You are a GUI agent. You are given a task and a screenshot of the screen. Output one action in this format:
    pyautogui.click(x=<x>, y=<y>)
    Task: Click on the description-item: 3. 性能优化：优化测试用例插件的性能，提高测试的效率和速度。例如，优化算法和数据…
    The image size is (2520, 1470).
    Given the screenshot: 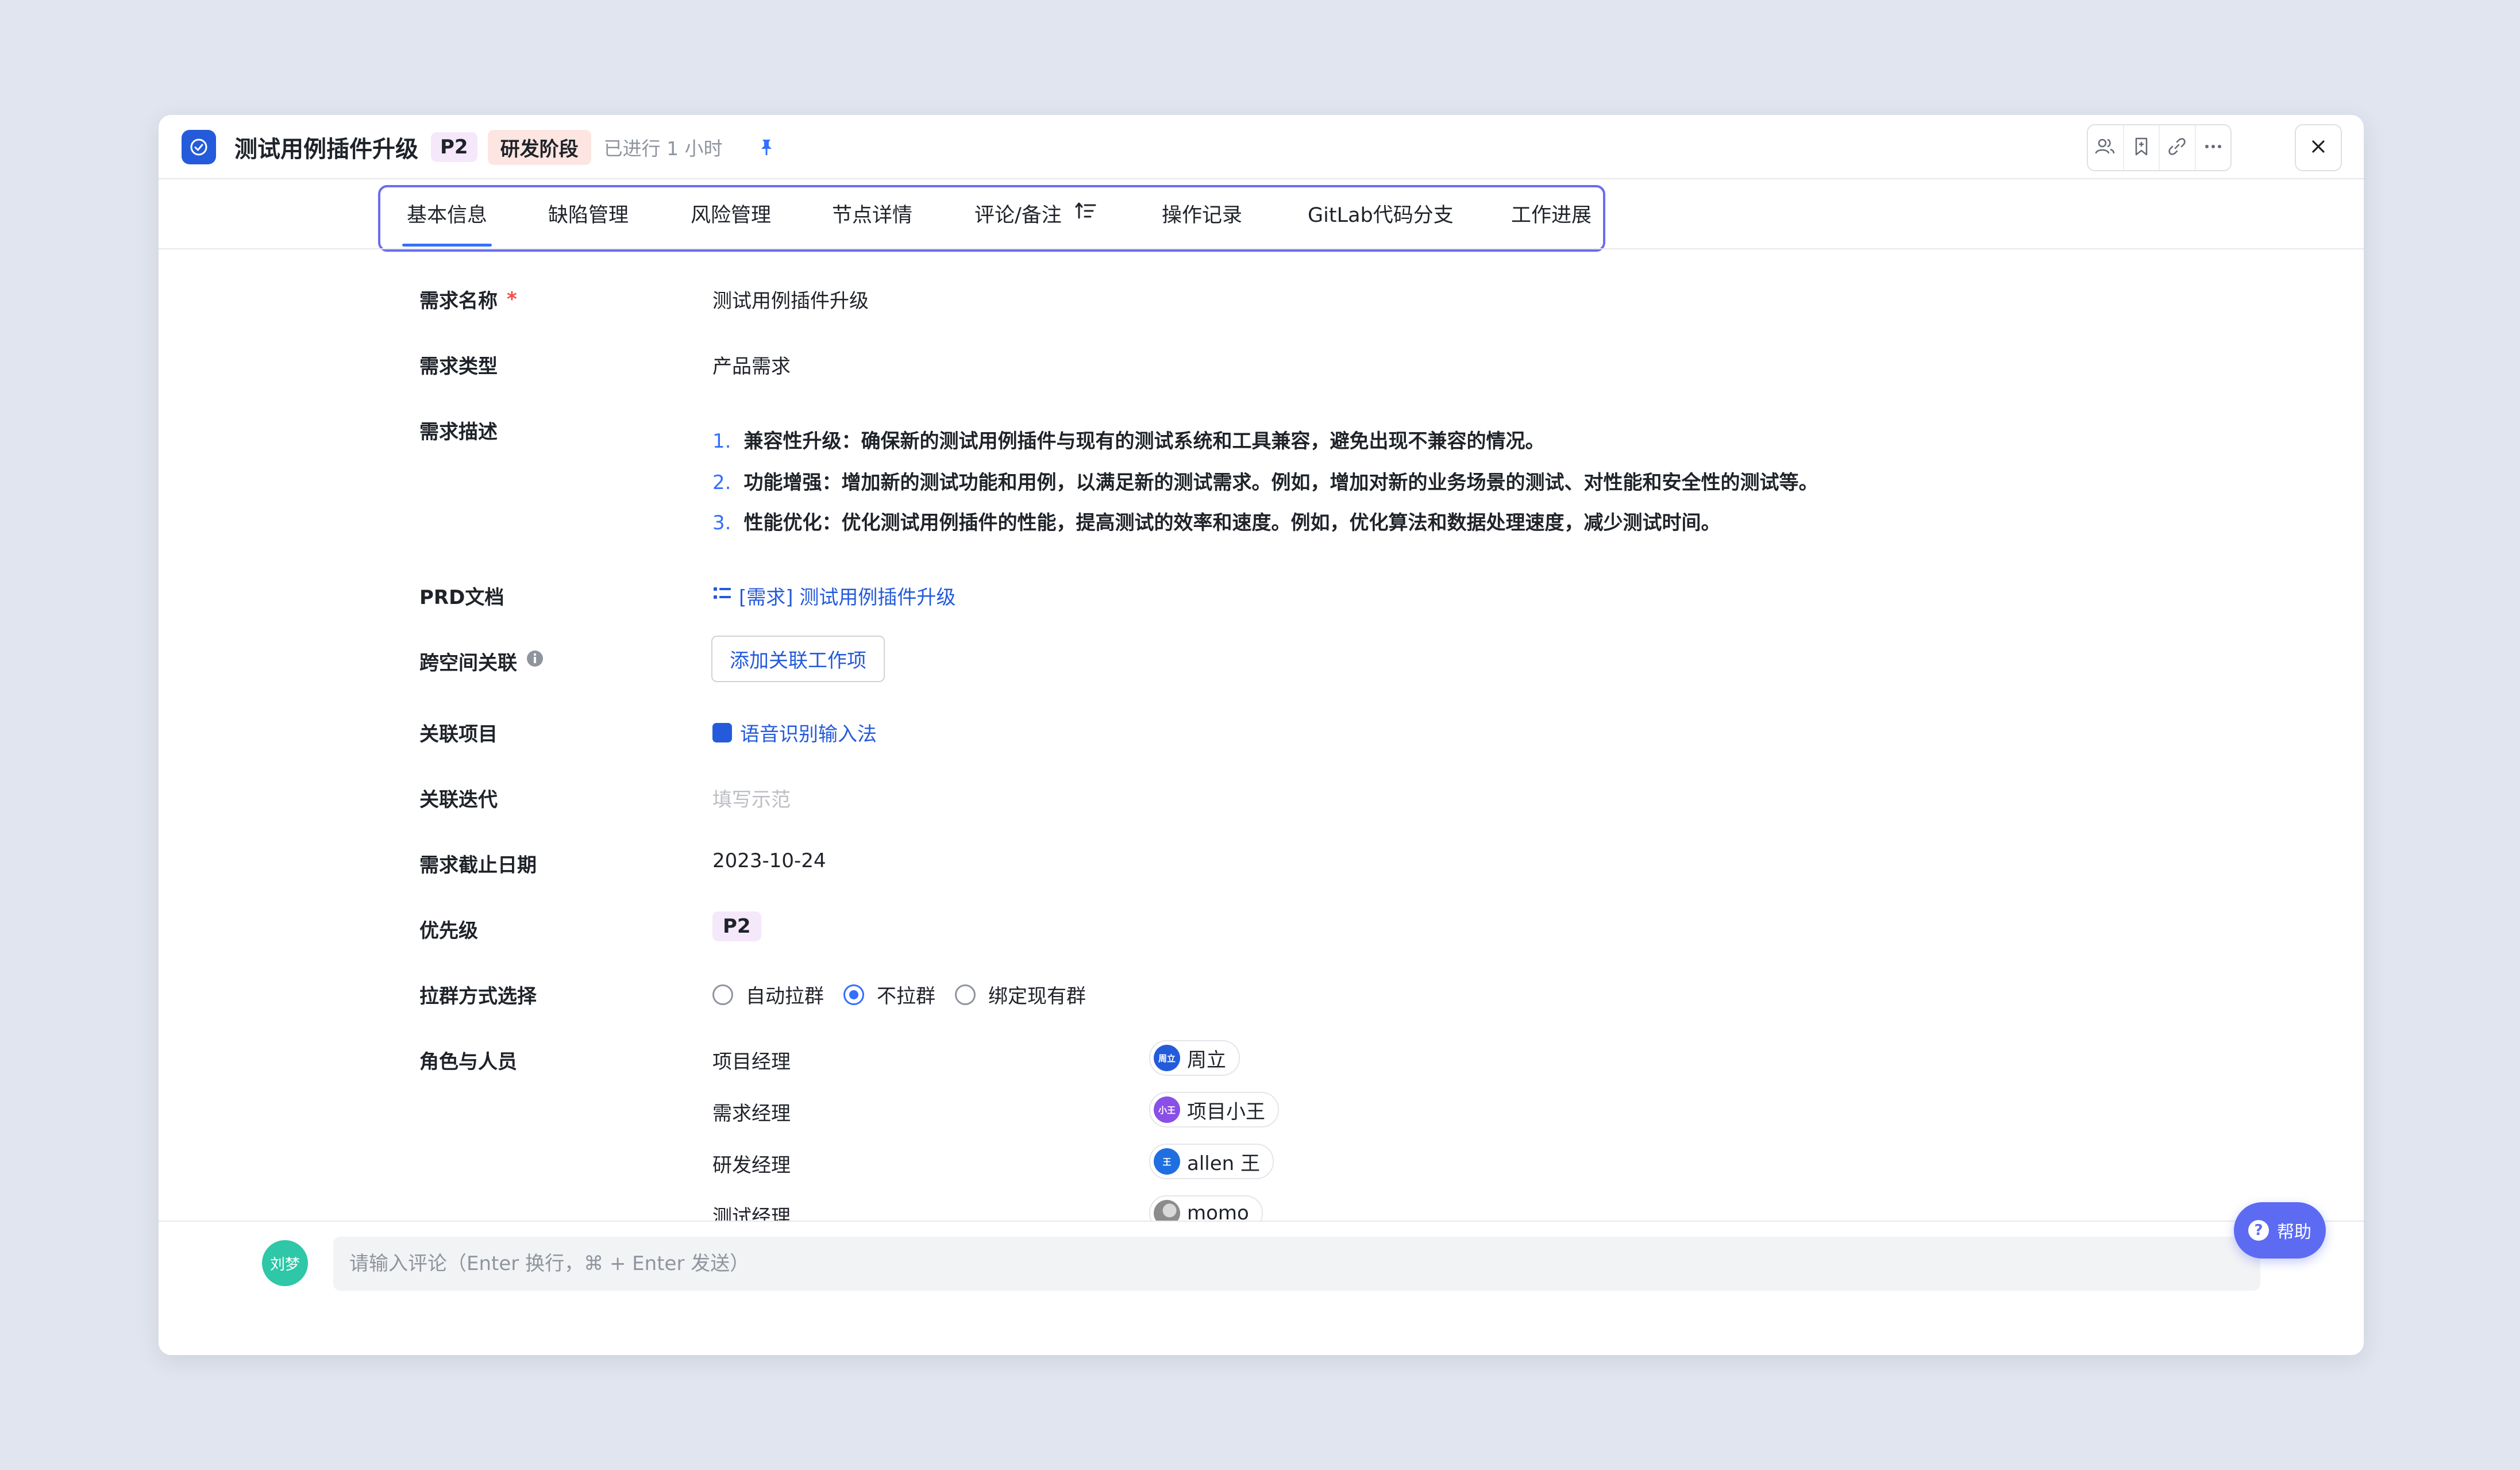 What is the action you would take?
    pyautogui.click(x=1216, y=521)
    